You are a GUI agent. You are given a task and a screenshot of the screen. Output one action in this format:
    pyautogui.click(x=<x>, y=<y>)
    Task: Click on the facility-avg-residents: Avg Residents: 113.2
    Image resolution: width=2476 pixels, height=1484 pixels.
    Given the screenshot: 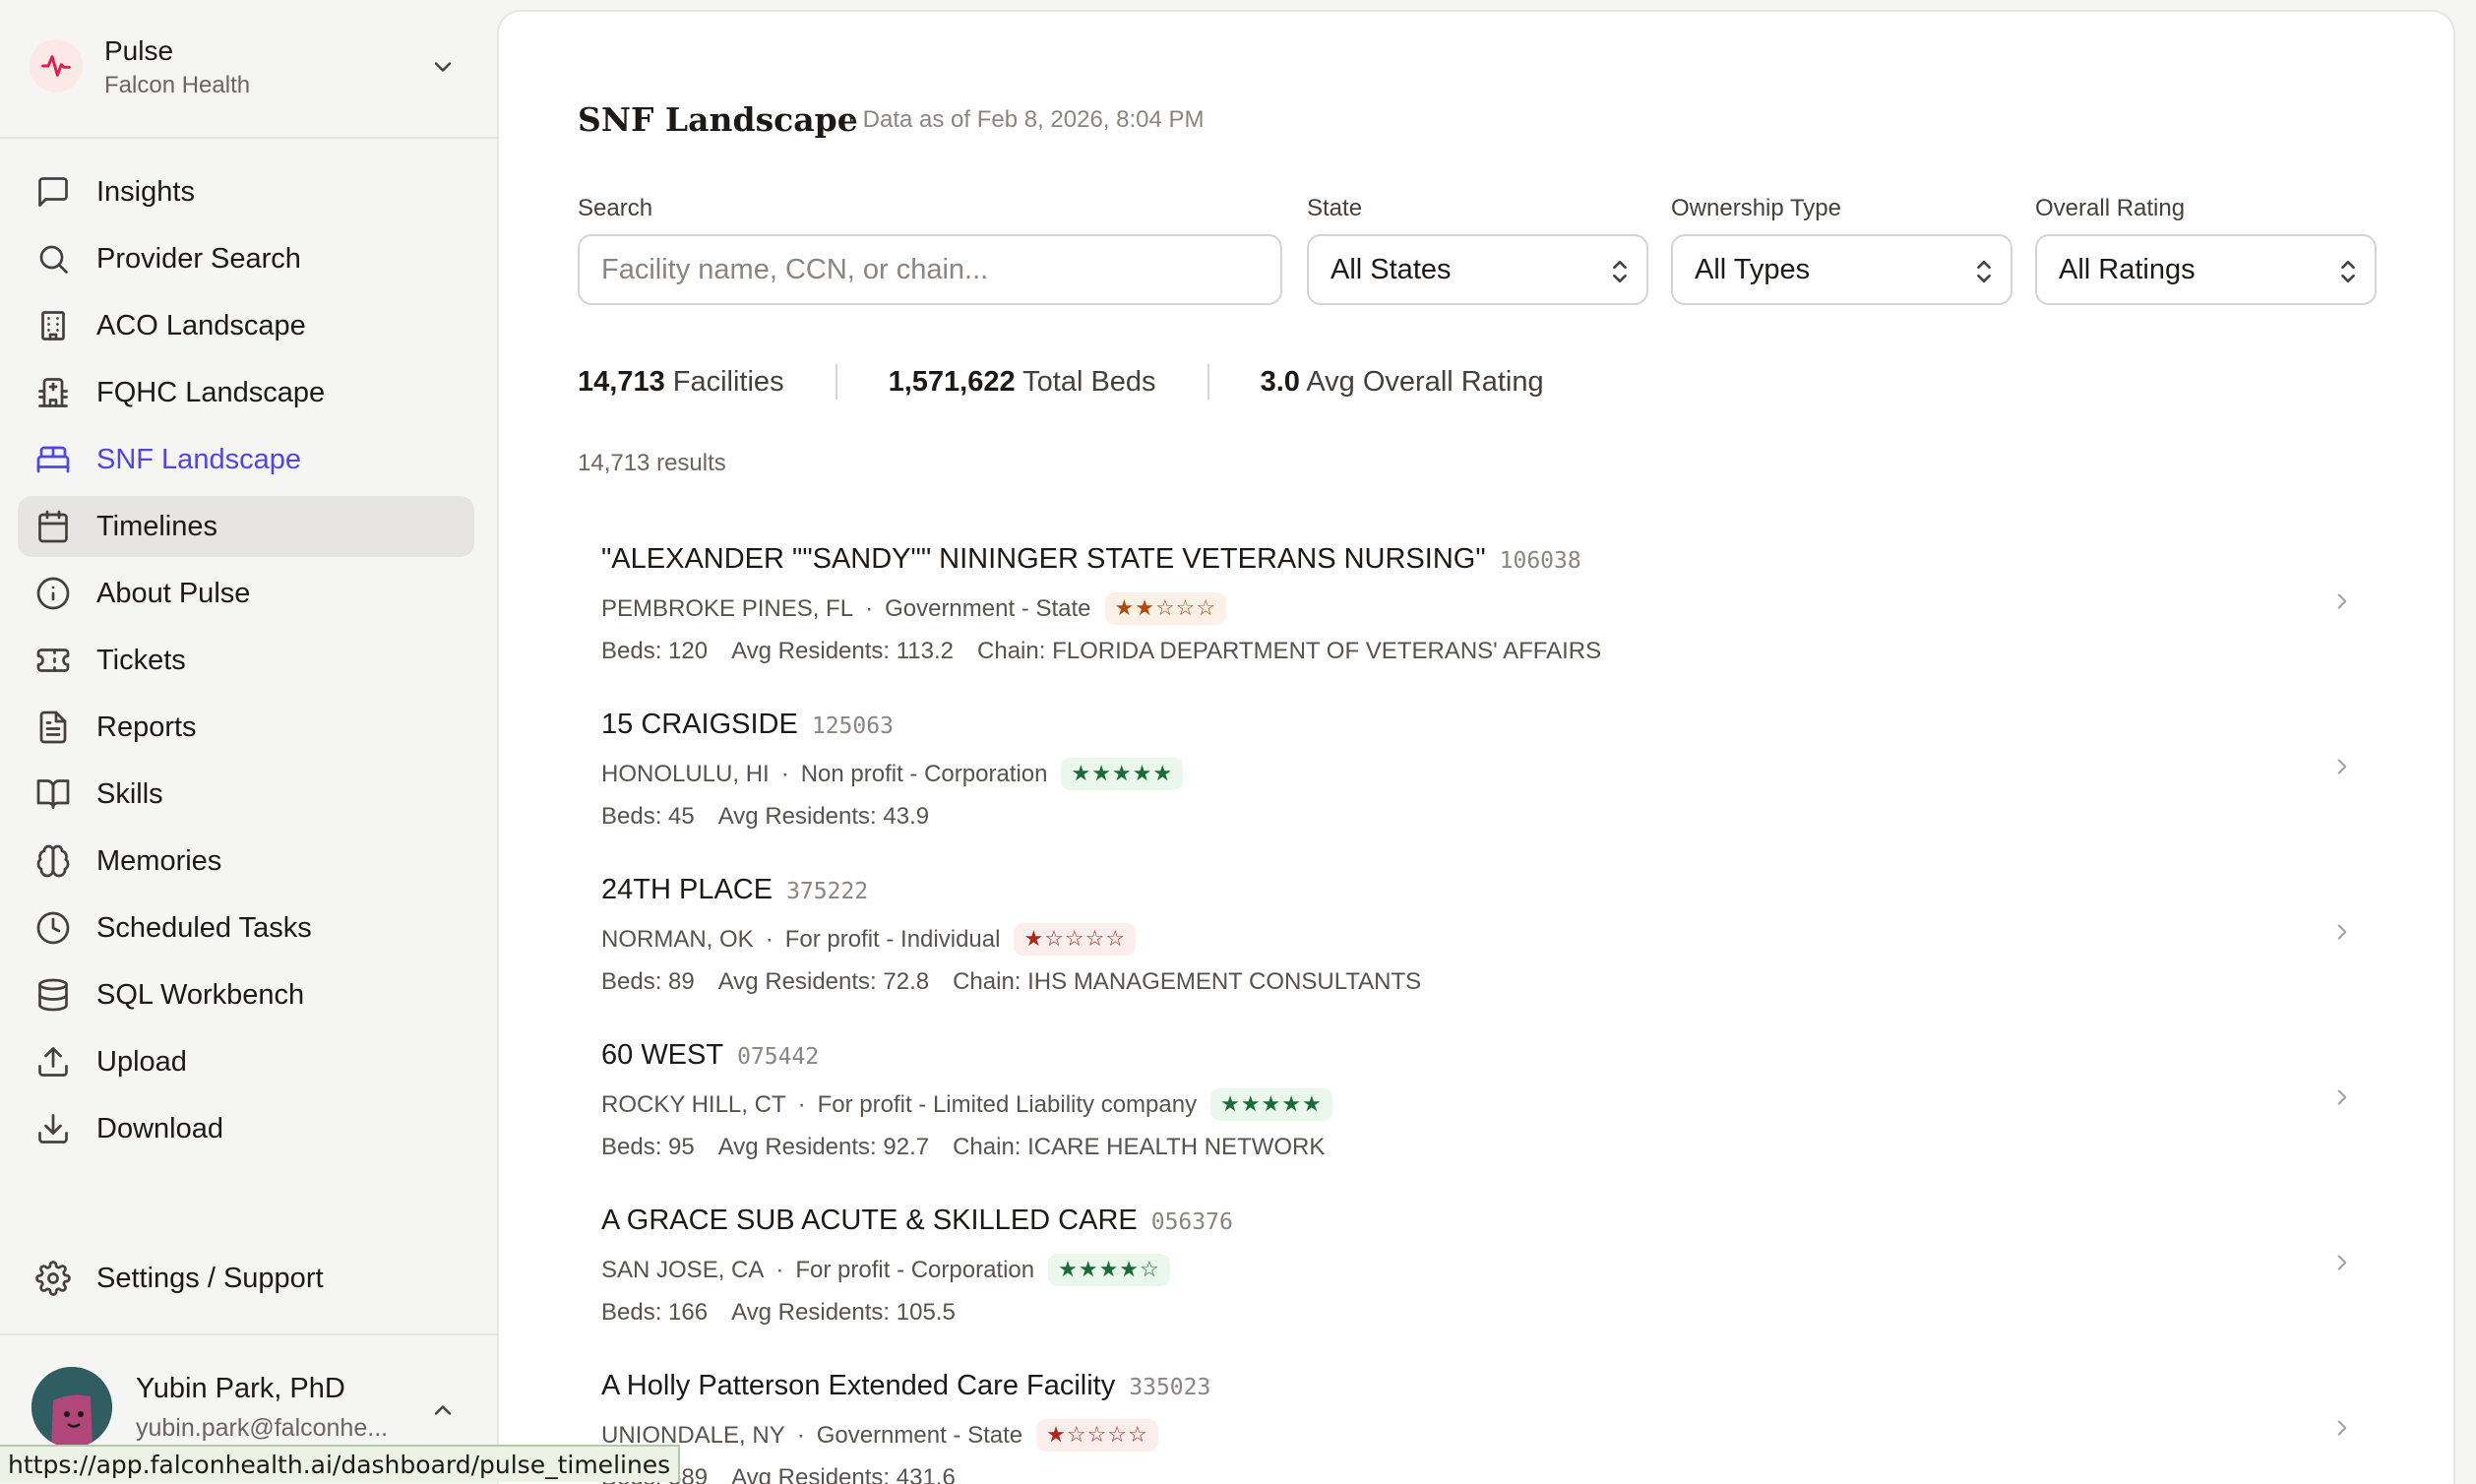 What is the action you would take?
    pyautogui.click(x=843, y=651)
    